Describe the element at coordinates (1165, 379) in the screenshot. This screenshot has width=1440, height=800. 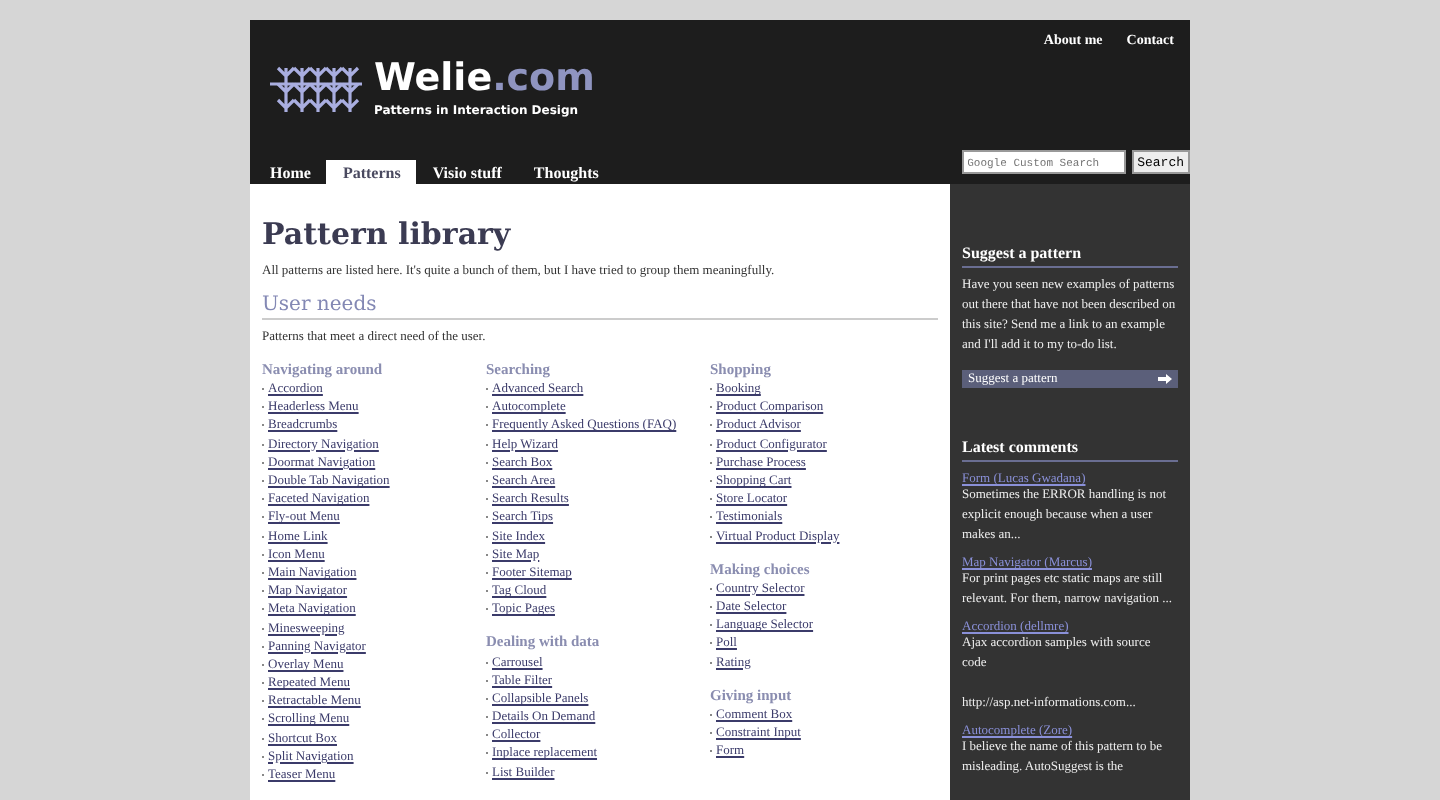
I see `arrow-icon` at that location.